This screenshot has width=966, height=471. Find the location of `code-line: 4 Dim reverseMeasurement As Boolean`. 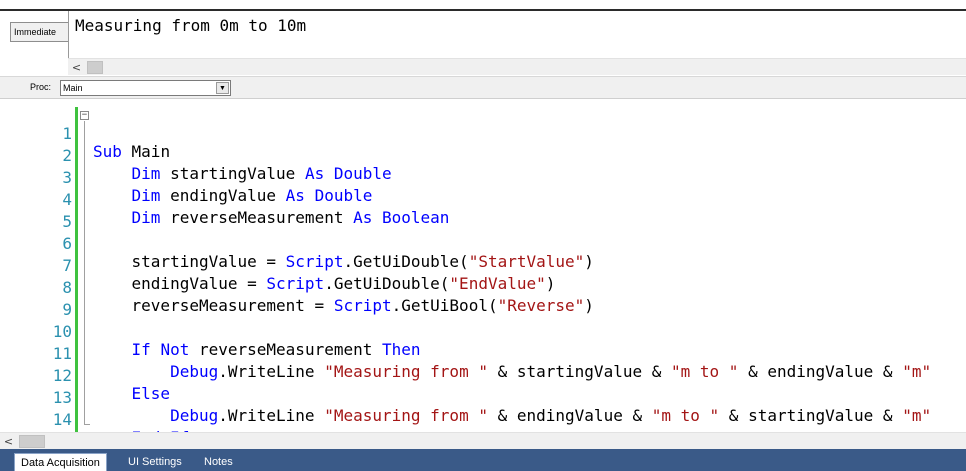

code-line: 4 Dim reverseMeasurement As Boolean is located at coordinates (483, 199).